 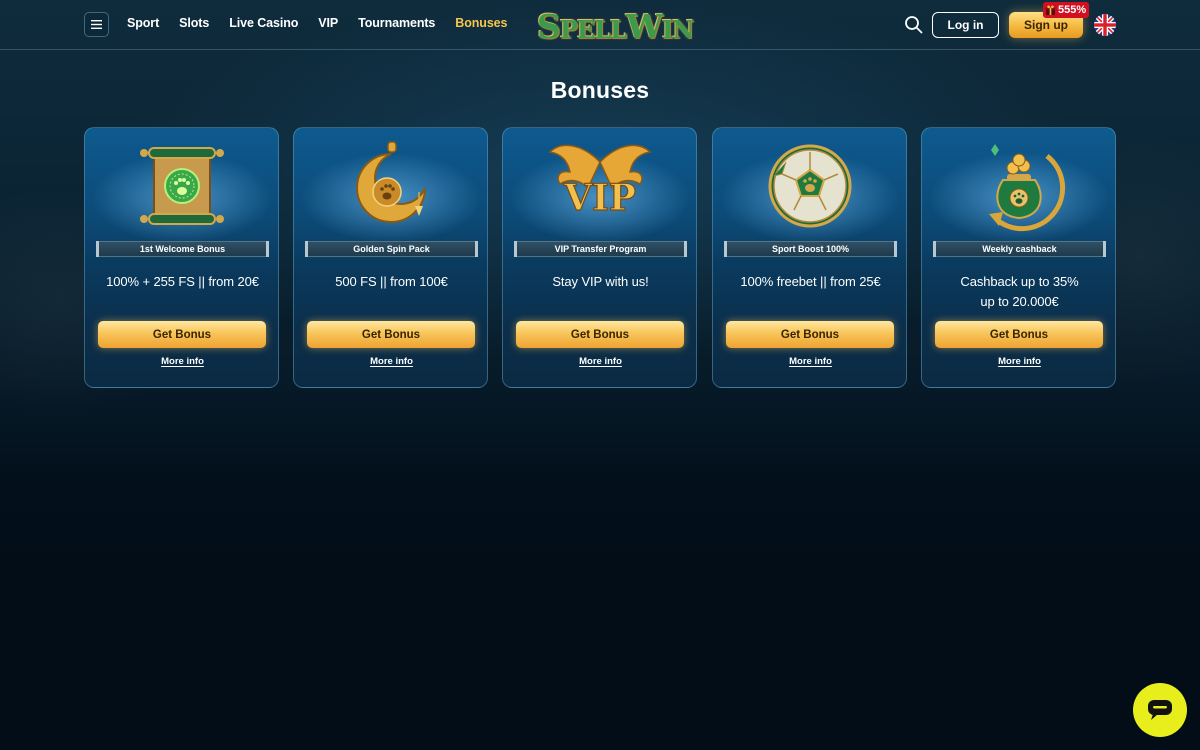 I want to click on bonus-offer-text: 100% freebet || from 25€, so click(x=810, y=282).